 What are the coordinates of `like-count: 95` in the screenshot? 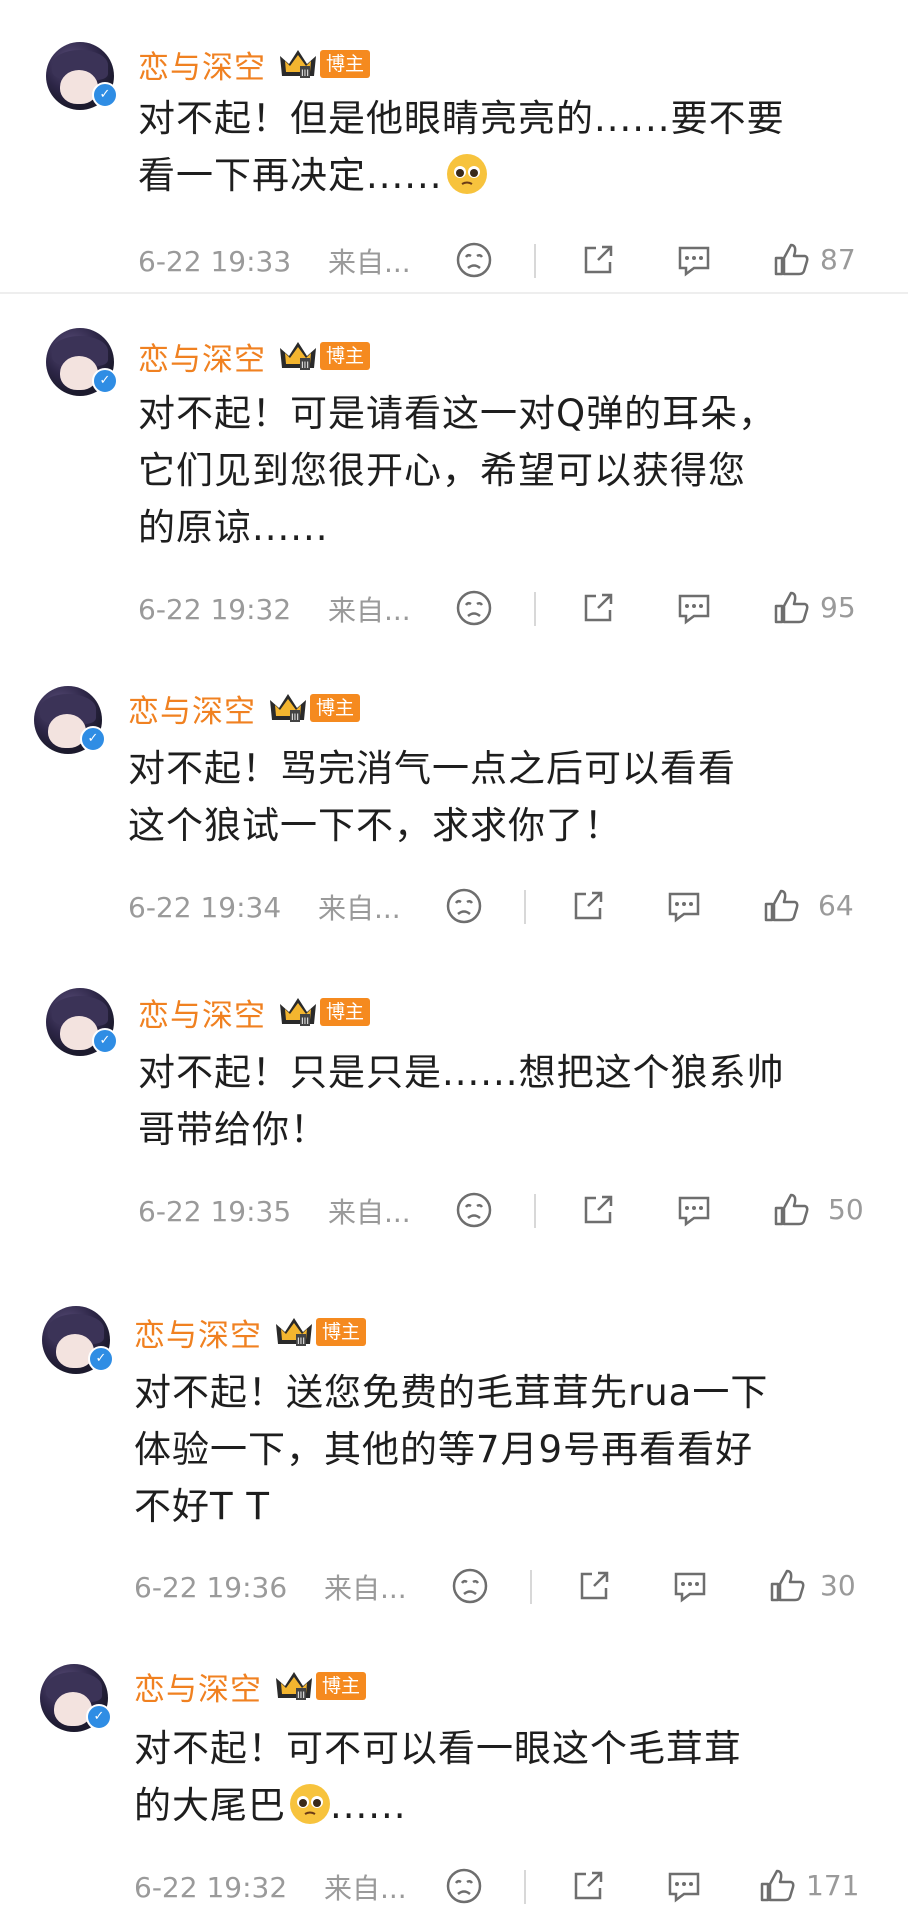 It's located at (838, 607).